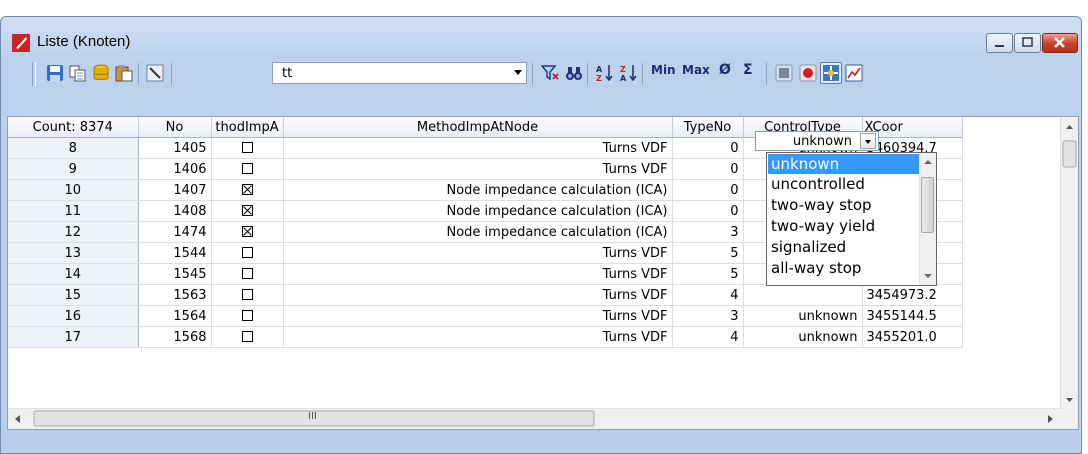  What do you see at coordinates (912, 337) in the screenshot?
I see `xcoord-cell: 3455201.0` at bounding box center [912, 337].